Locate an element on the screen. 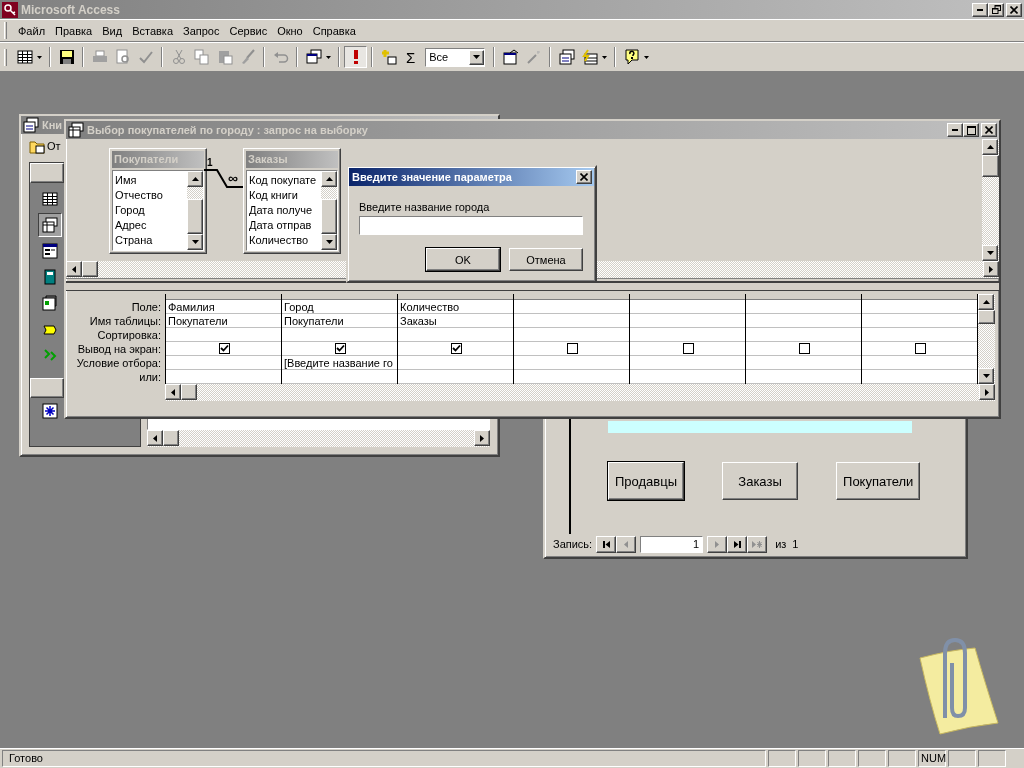  form-button: Заказы is located at coordinates (760, 481).